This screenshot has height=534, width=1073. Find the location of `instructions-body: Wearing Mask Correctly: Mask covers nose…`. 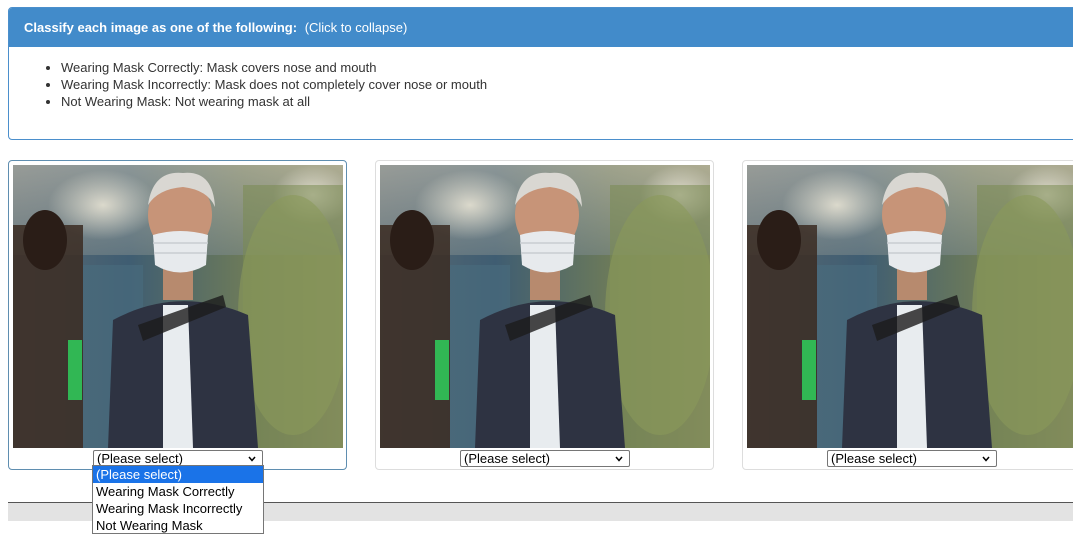

instructions-body: Wearing Mask Correctly: Mask covers nose… is located at coordinates (541, 78).